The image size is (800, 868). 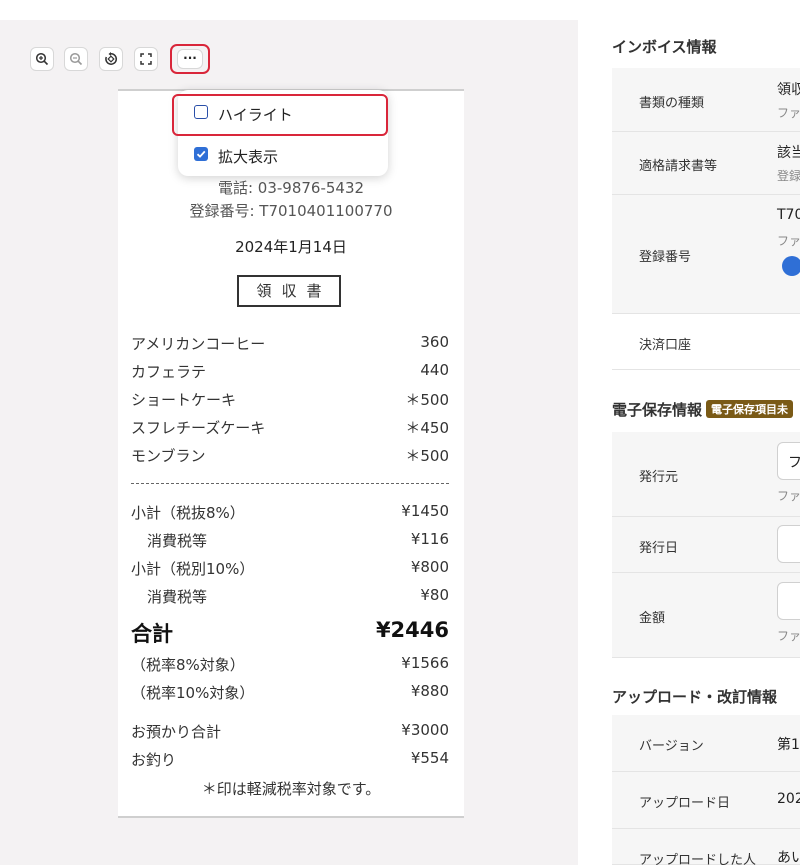 I want to click on upload-row-user: アップロードした人 あい, so click(x=706, y=848).